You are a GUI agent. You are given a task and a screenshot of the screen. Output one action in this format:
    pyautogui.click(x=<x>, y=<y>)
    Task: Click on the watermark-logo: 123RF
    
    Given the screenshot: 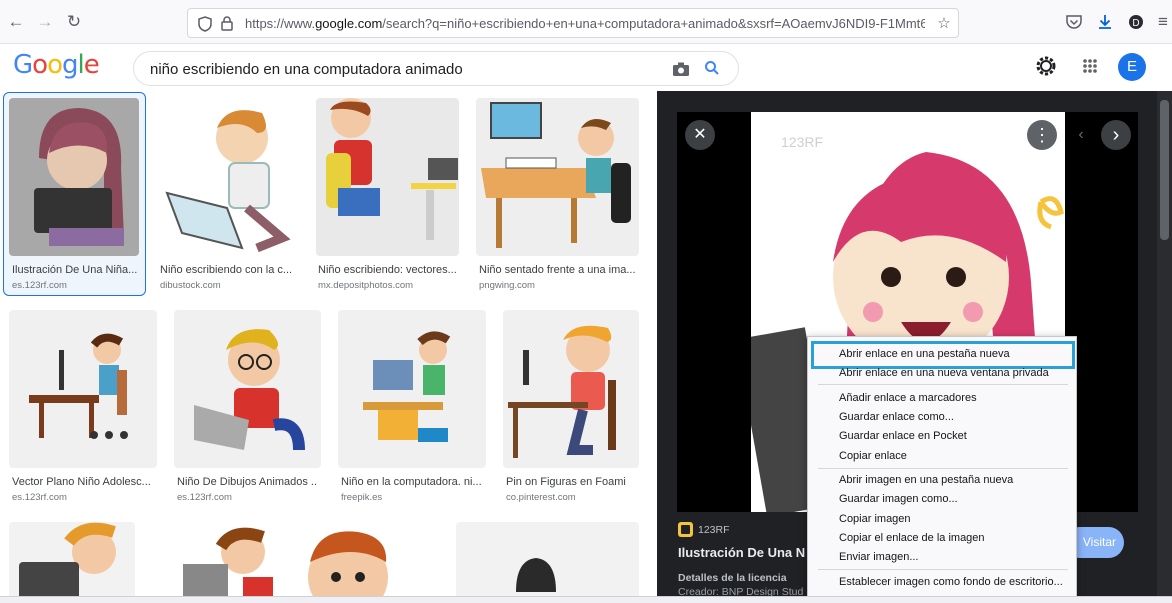 What is the action you would take?
    pyautogui.click(x=802, y=142)
    